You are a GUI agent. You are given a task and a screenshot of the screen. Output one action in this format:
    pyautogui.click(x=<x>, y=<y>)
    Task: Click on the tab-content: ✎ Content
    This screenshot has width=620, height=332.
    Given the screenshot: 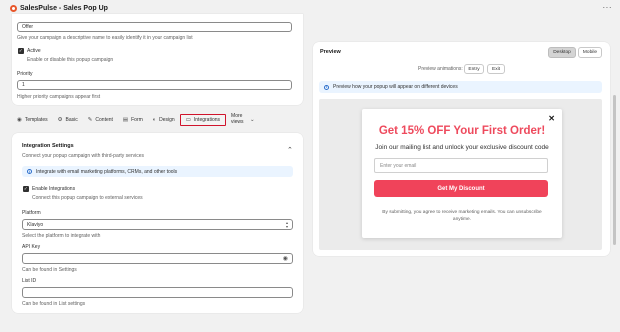 What is the action you would take?
    pyautogui.click(x=100, y=120)
    